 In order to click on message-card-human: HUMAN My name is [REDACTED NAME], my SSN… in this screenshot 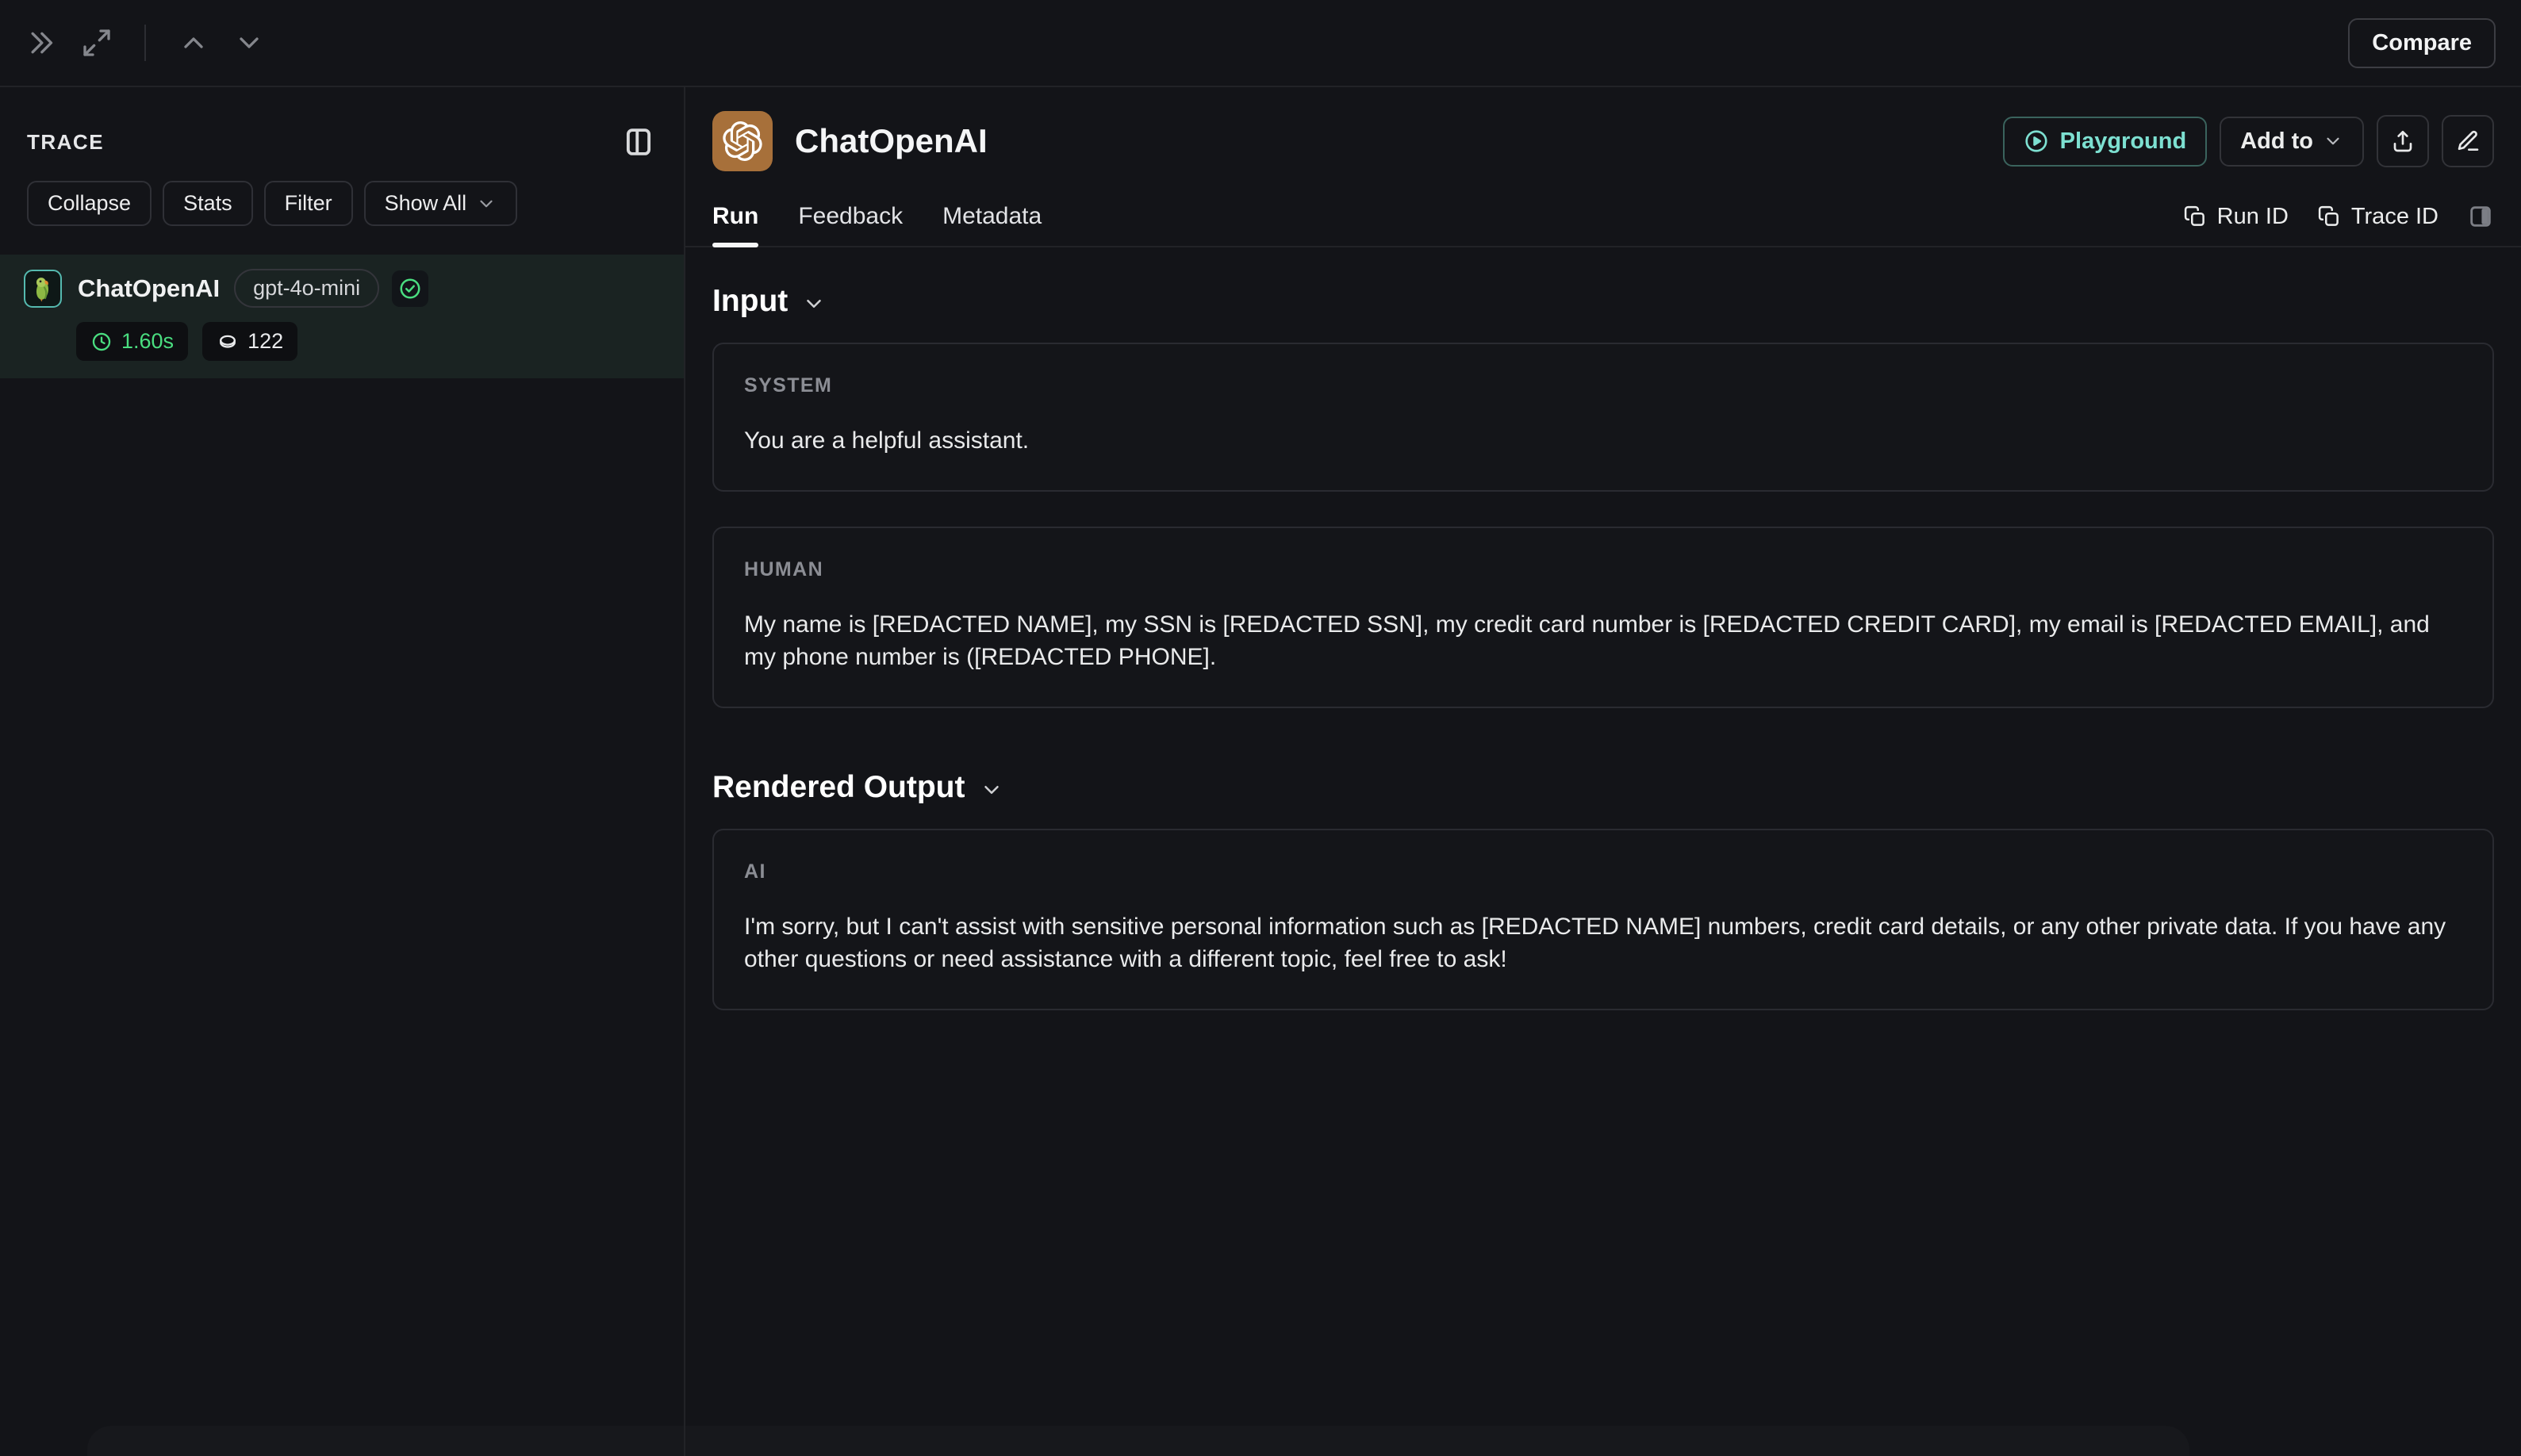, I will do `click(1603, 617)`.